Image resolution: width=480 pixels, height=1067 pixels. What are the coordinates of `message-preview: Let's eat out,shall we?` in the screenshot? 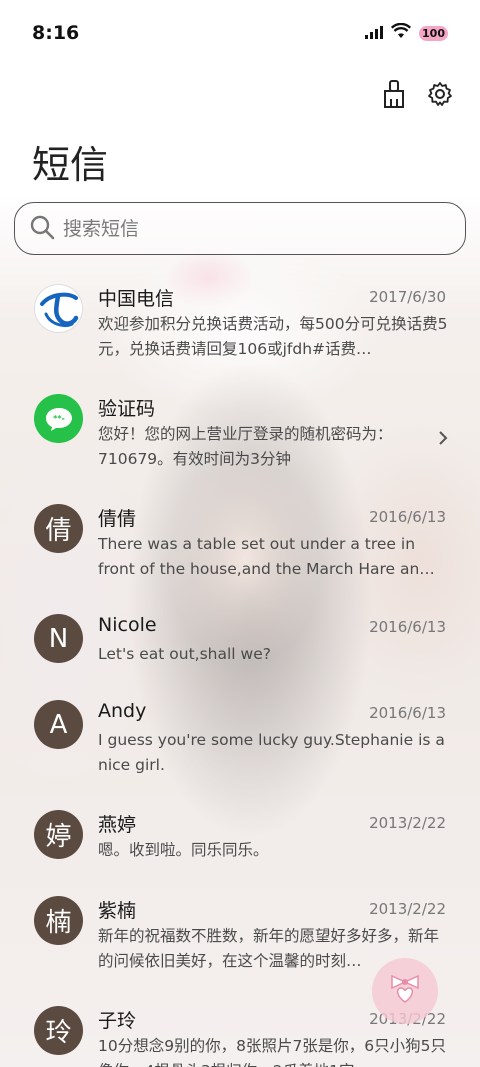 It's located at (184, 654).